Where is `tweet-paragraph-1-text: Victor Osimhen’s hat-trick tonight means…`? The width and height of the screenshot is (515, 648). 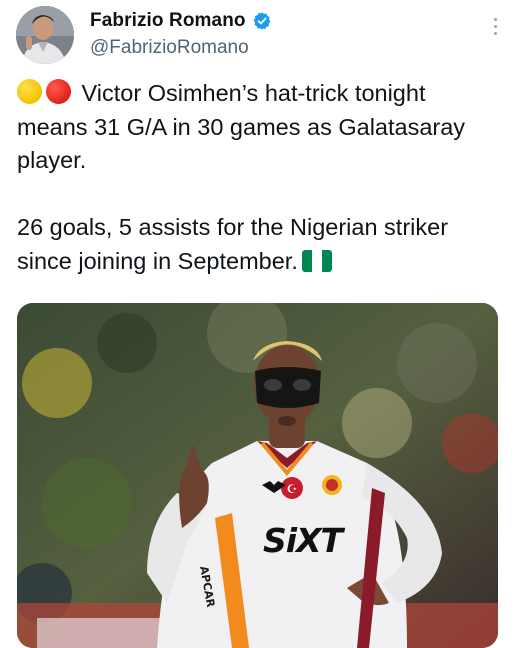 tweet-paragraph-1-text: Victor Osimhen’s hat-trick tonight means… is located at coordinates (241, 126).